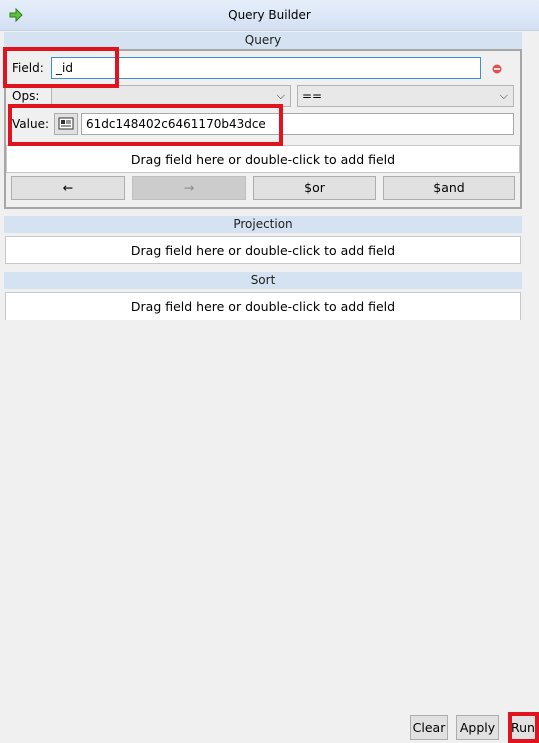 The width and height of the screenshot is (539, 743). What do you see at coordinates (312, 96) in the screenshot?
I see `ops-operator-value: ==` at bounding box center [312, 96].